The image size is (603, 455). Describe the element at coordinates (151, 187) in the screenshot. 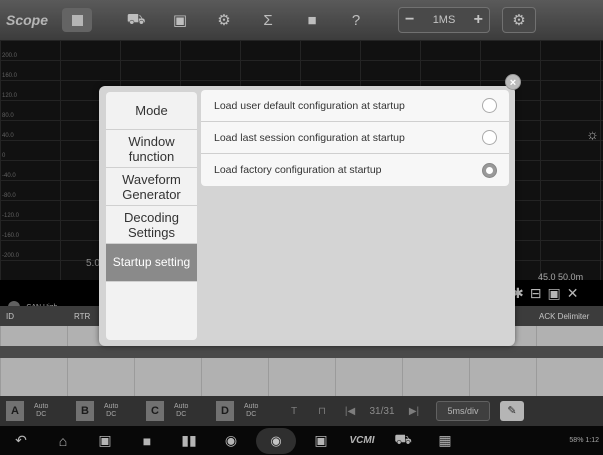

I see `menu-item-waveform-generator: Waveform Generator` at that location.